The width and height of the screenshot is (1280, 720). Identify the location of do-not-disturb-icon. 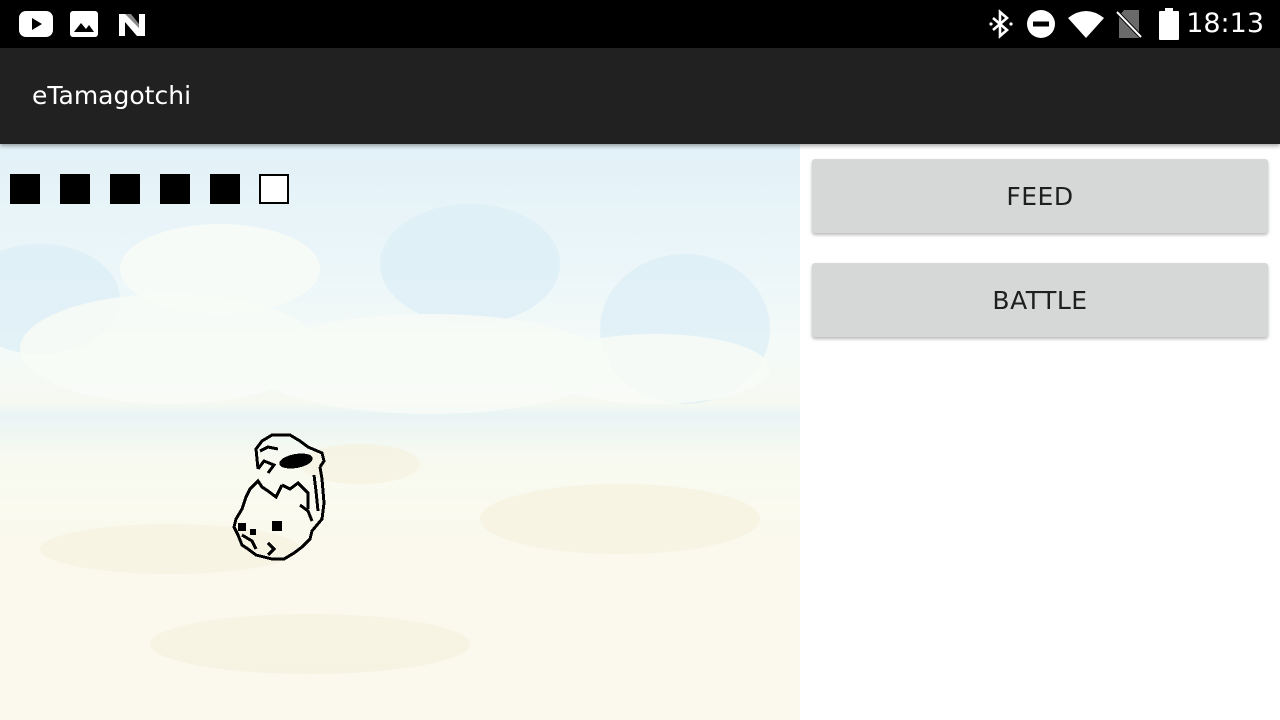
(1041, 26).